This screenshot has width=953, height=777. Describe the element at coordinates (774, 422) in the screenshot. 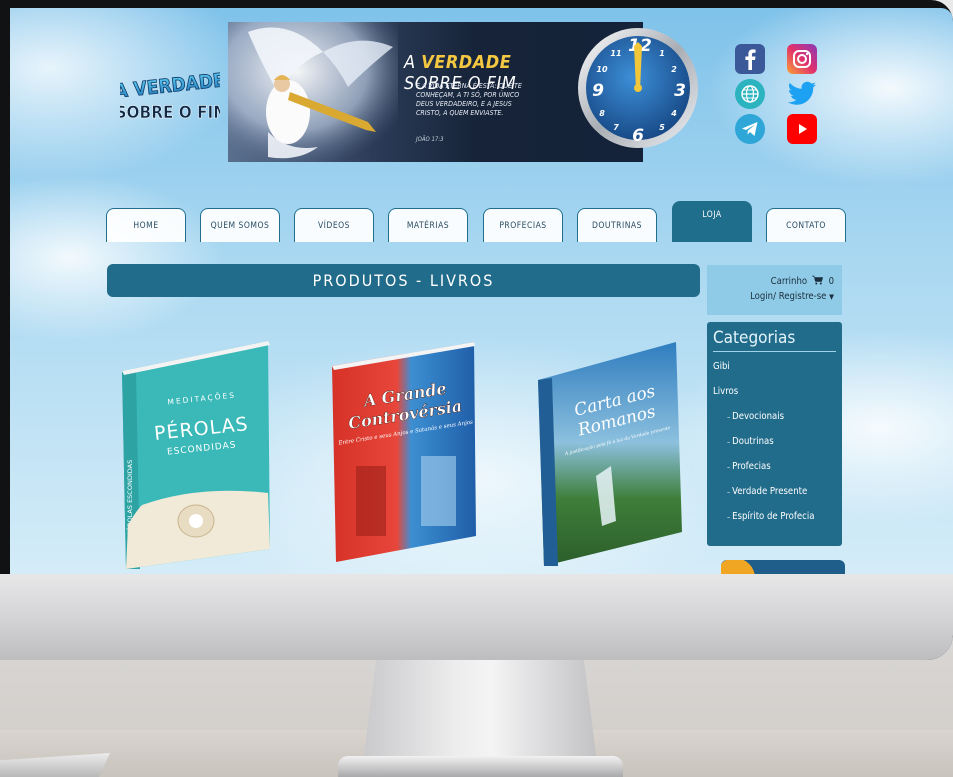

I see `category-devocionais: Devocionais` at that location.